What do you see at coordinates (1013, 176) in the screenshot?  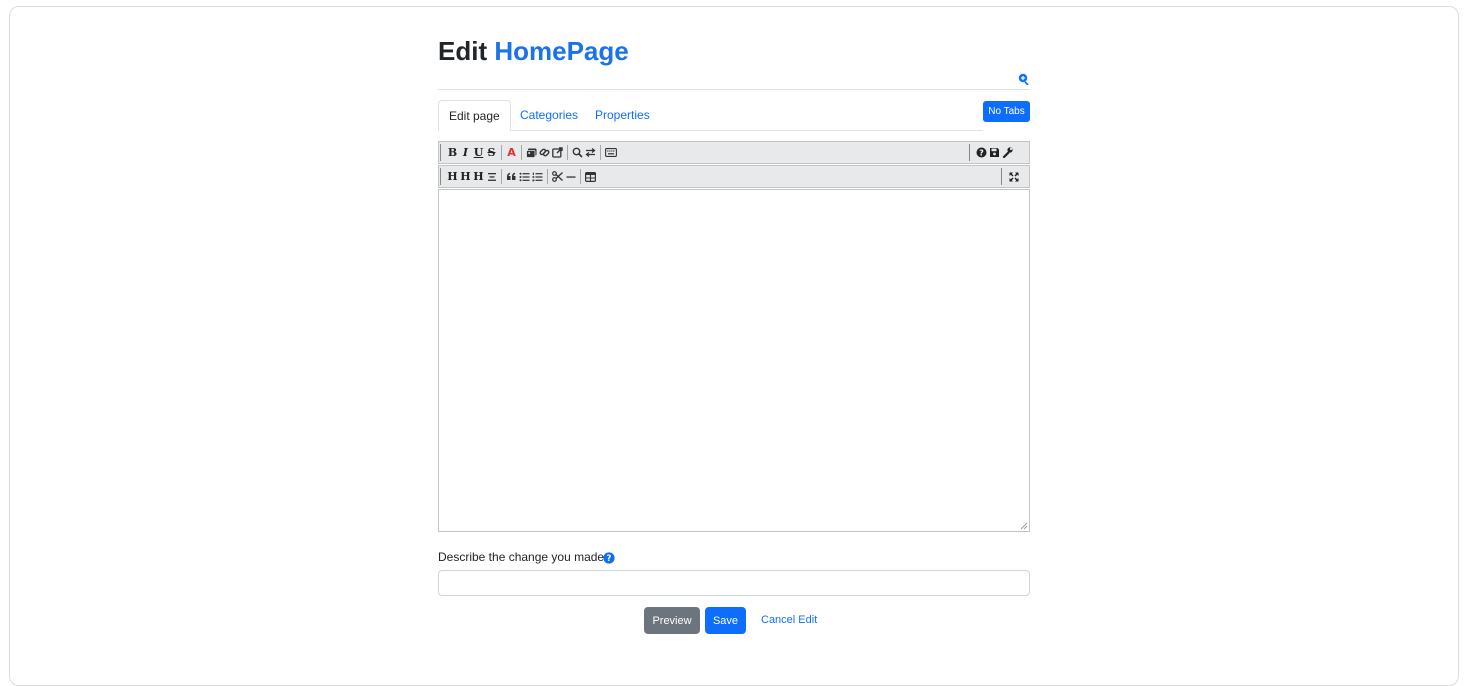 I see `fullscreen-icon` at bounding box center [1013, 176].